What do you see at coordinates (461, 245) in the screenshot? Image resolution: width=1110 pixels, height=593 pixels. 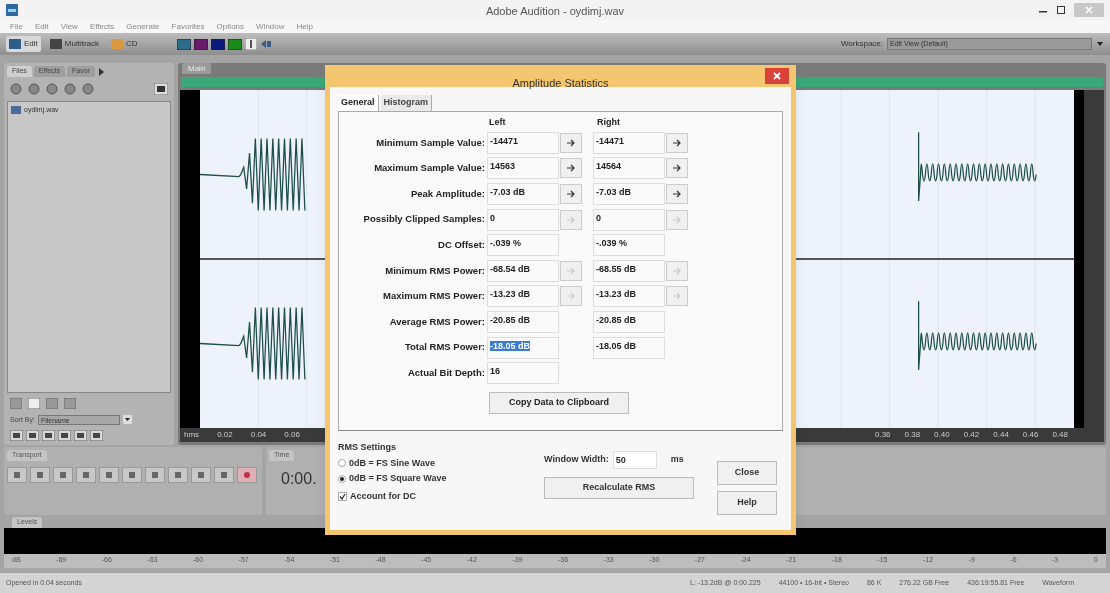 I see `field-label: DC Offset:` at bounding box center [461, 245].